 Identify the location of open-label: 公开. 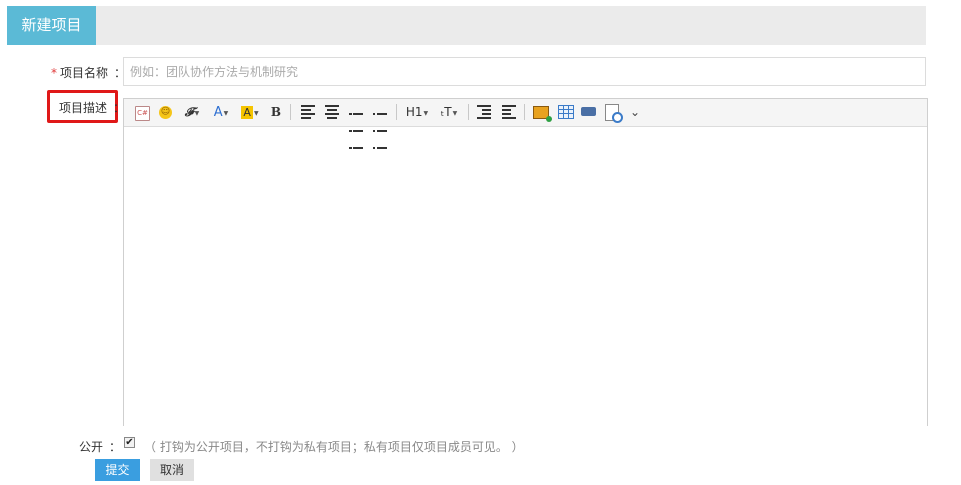
(91, 447).